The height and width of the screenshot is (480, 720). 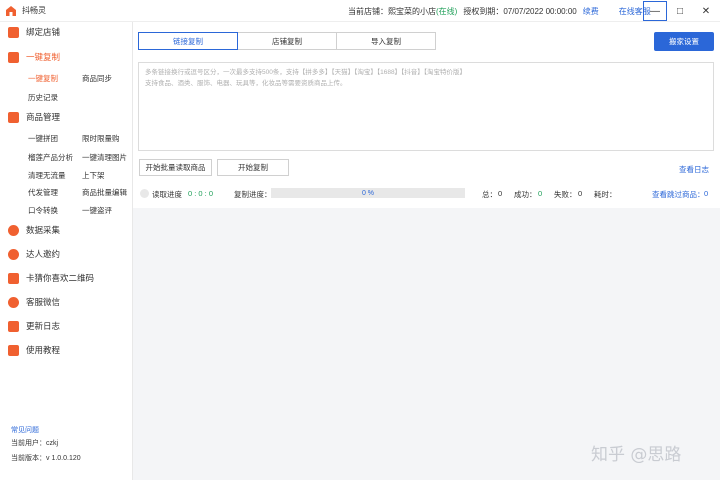 I want to click on book-icon, so click(x=13, y=350).